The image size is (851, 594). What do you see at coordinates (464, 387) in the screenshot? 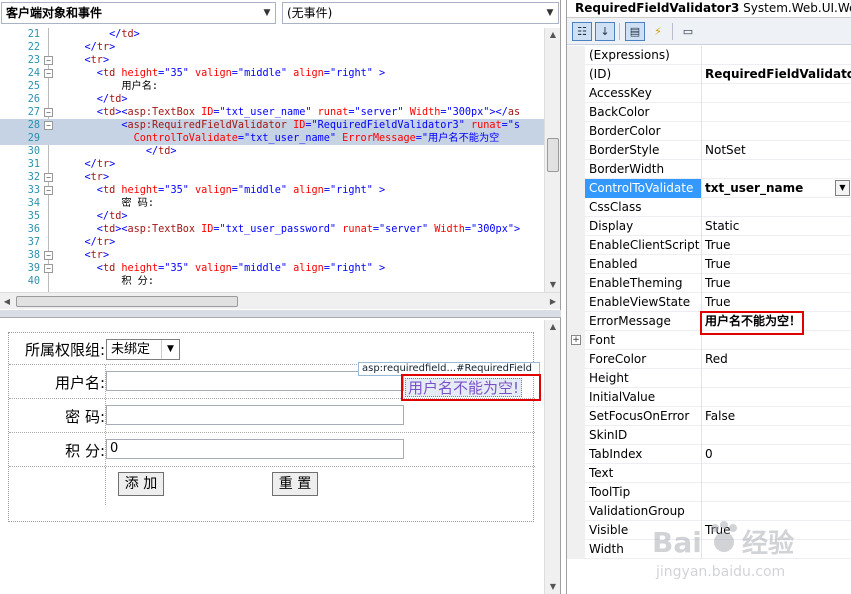
I see `required-field-validator: 用户名不能为空!` at bounding box center [464, 387].